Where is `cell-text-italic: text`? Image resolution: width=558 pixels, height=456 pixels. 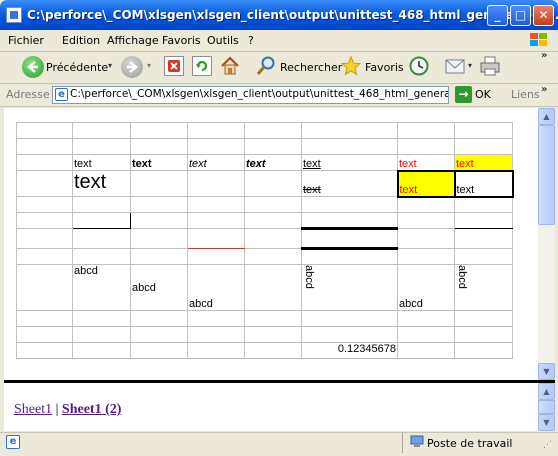 cell-text-italic: text is located at coordinates (216, 162).